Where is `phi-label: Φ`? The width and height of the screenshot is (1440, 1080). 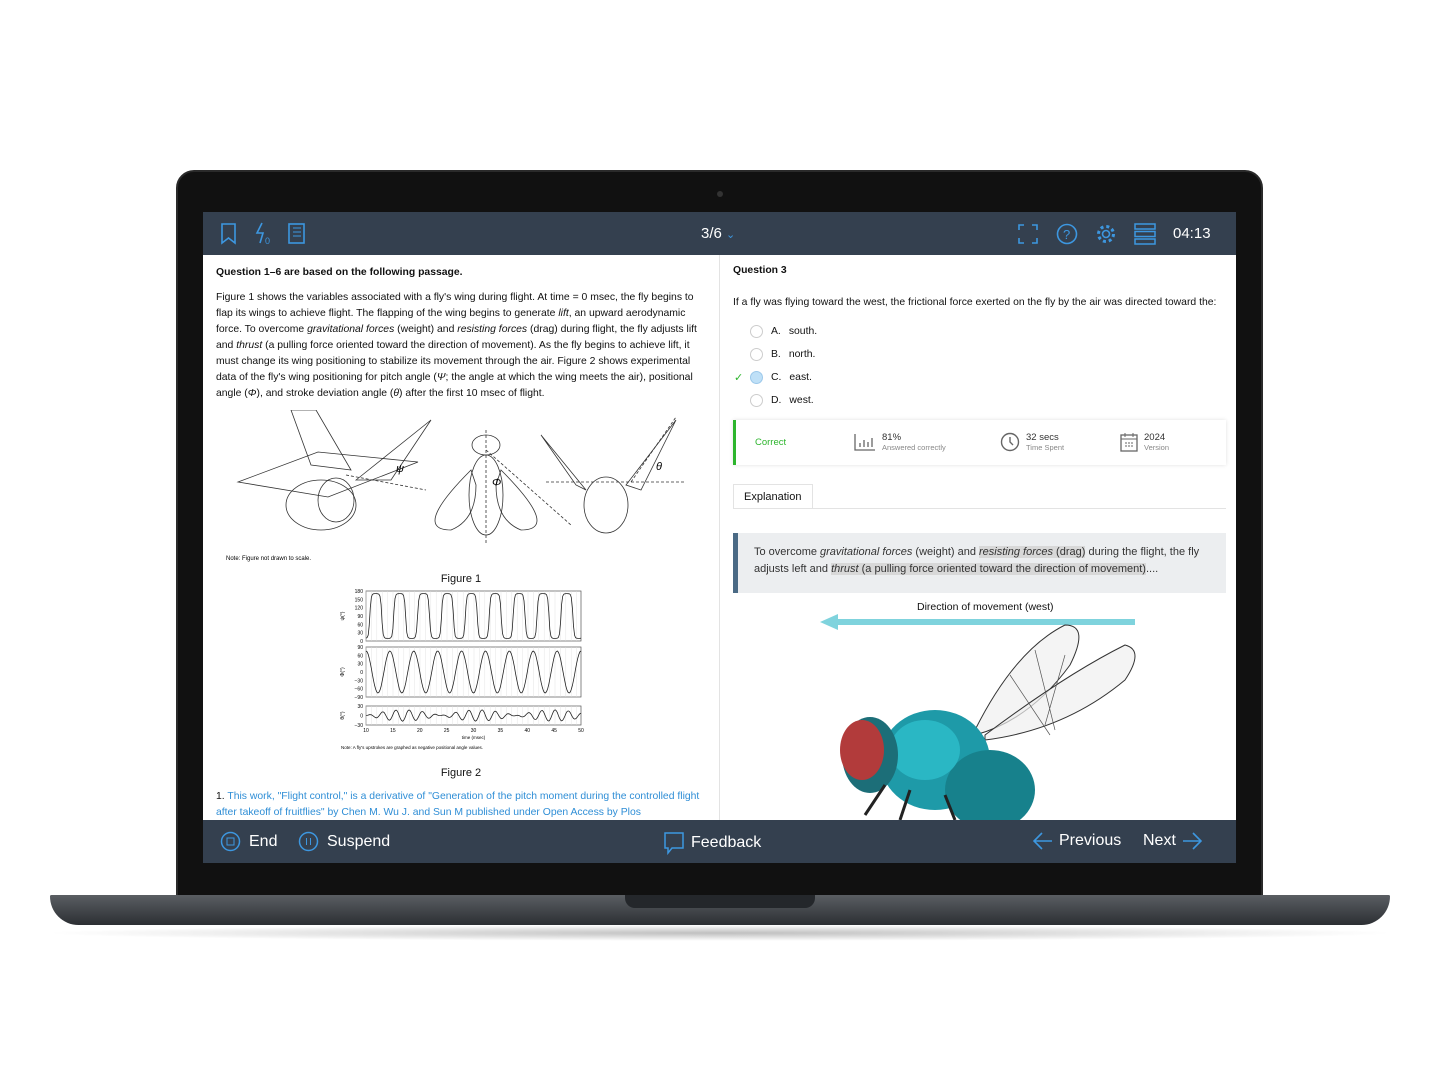
phi-label: Φ is located at coordinates (496, 483).